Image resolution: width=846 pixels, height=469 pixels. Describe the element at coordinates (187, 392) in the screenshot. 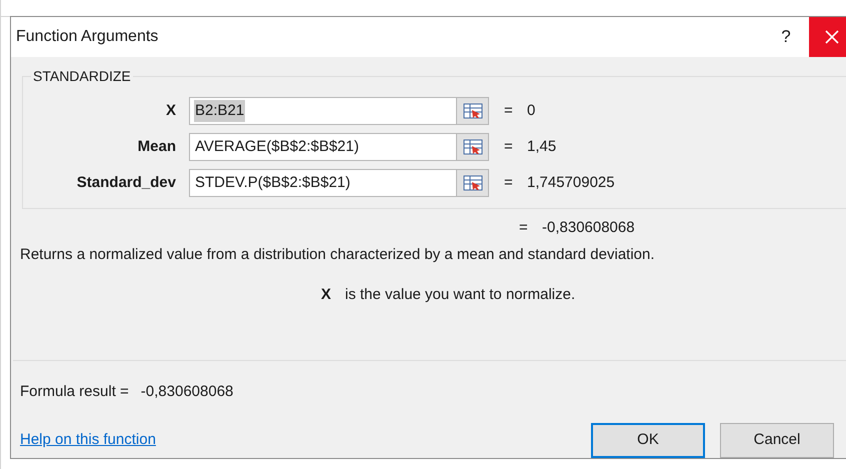

I see `formula-result-value: -0,830608068` at that location.